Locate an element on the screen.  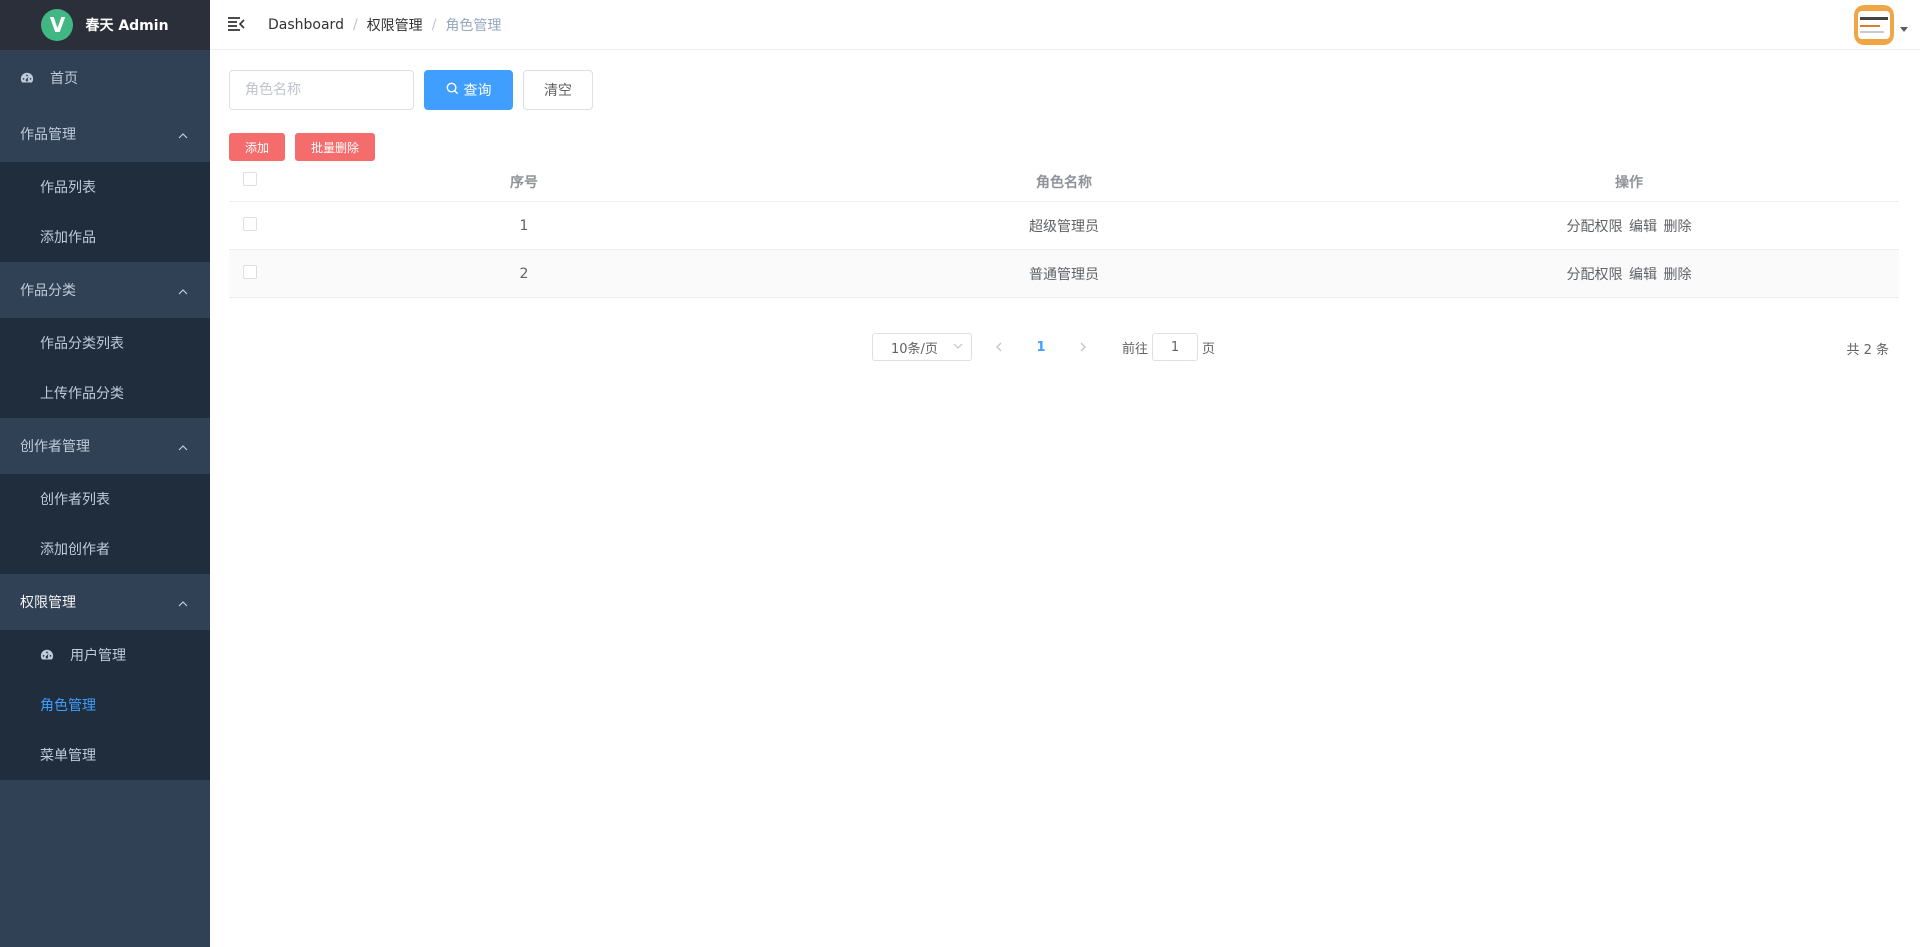
hamburger-icon is located at coordinates (237, 25).